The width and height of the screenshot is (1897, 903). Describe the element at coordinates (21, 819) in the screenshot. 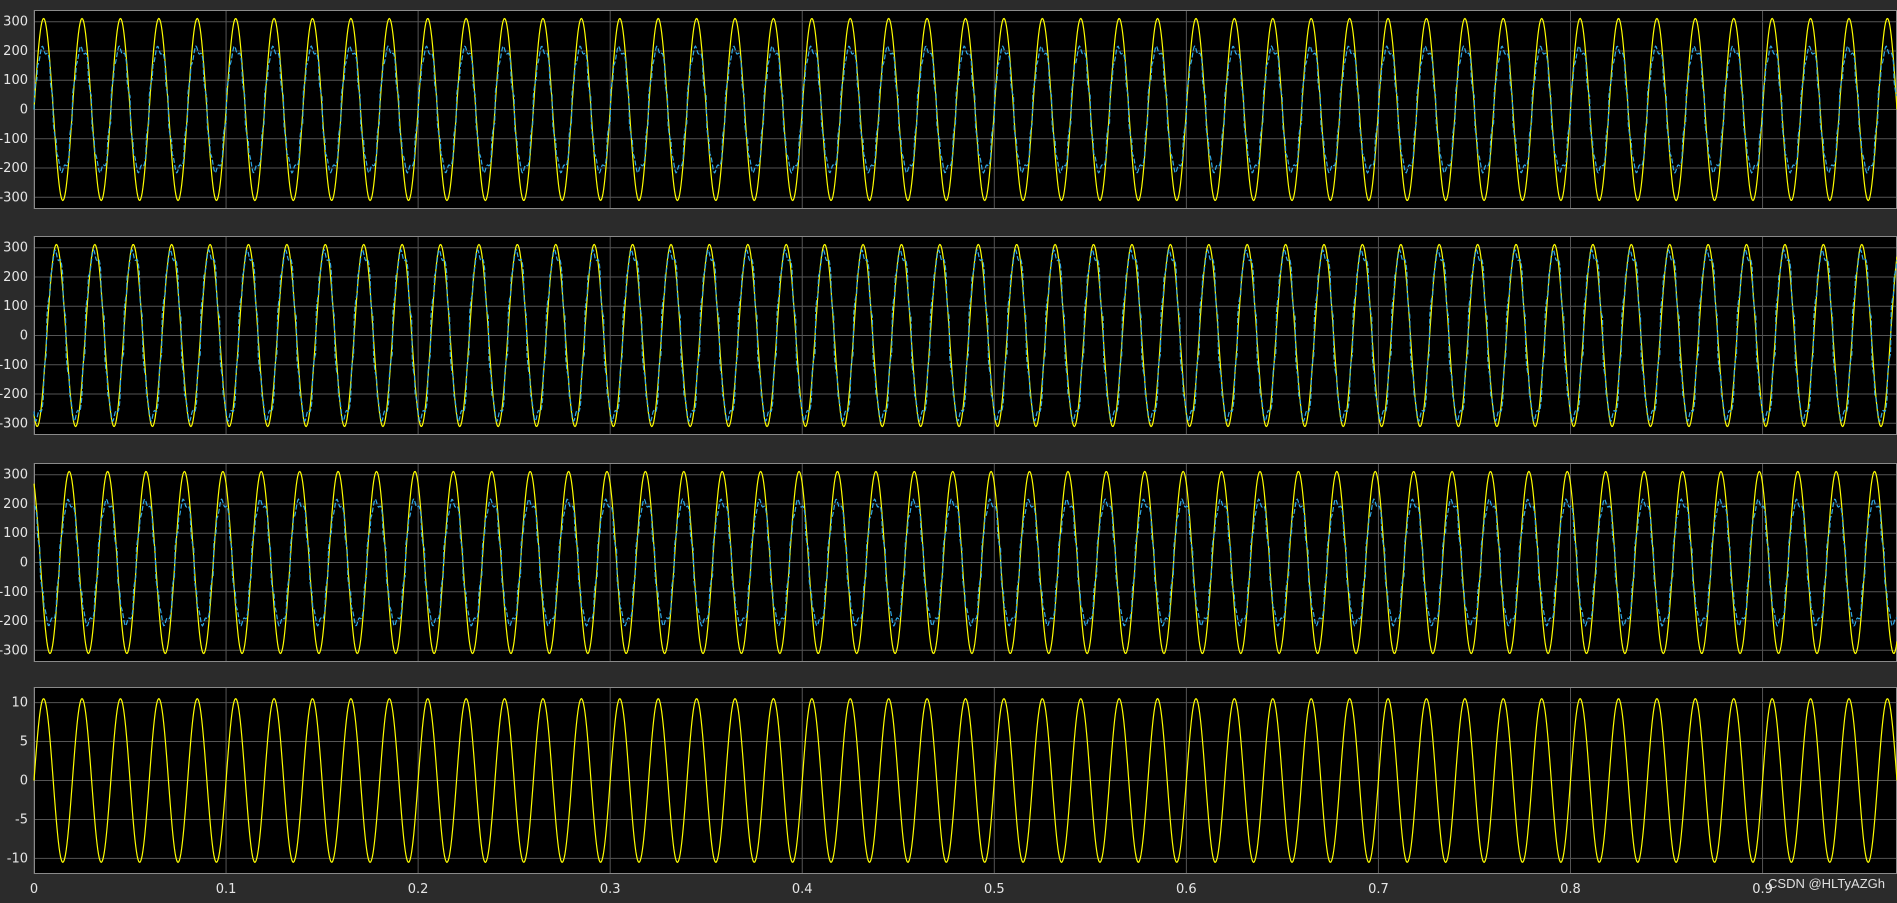

I see `y-tick-label: -5` at that location.